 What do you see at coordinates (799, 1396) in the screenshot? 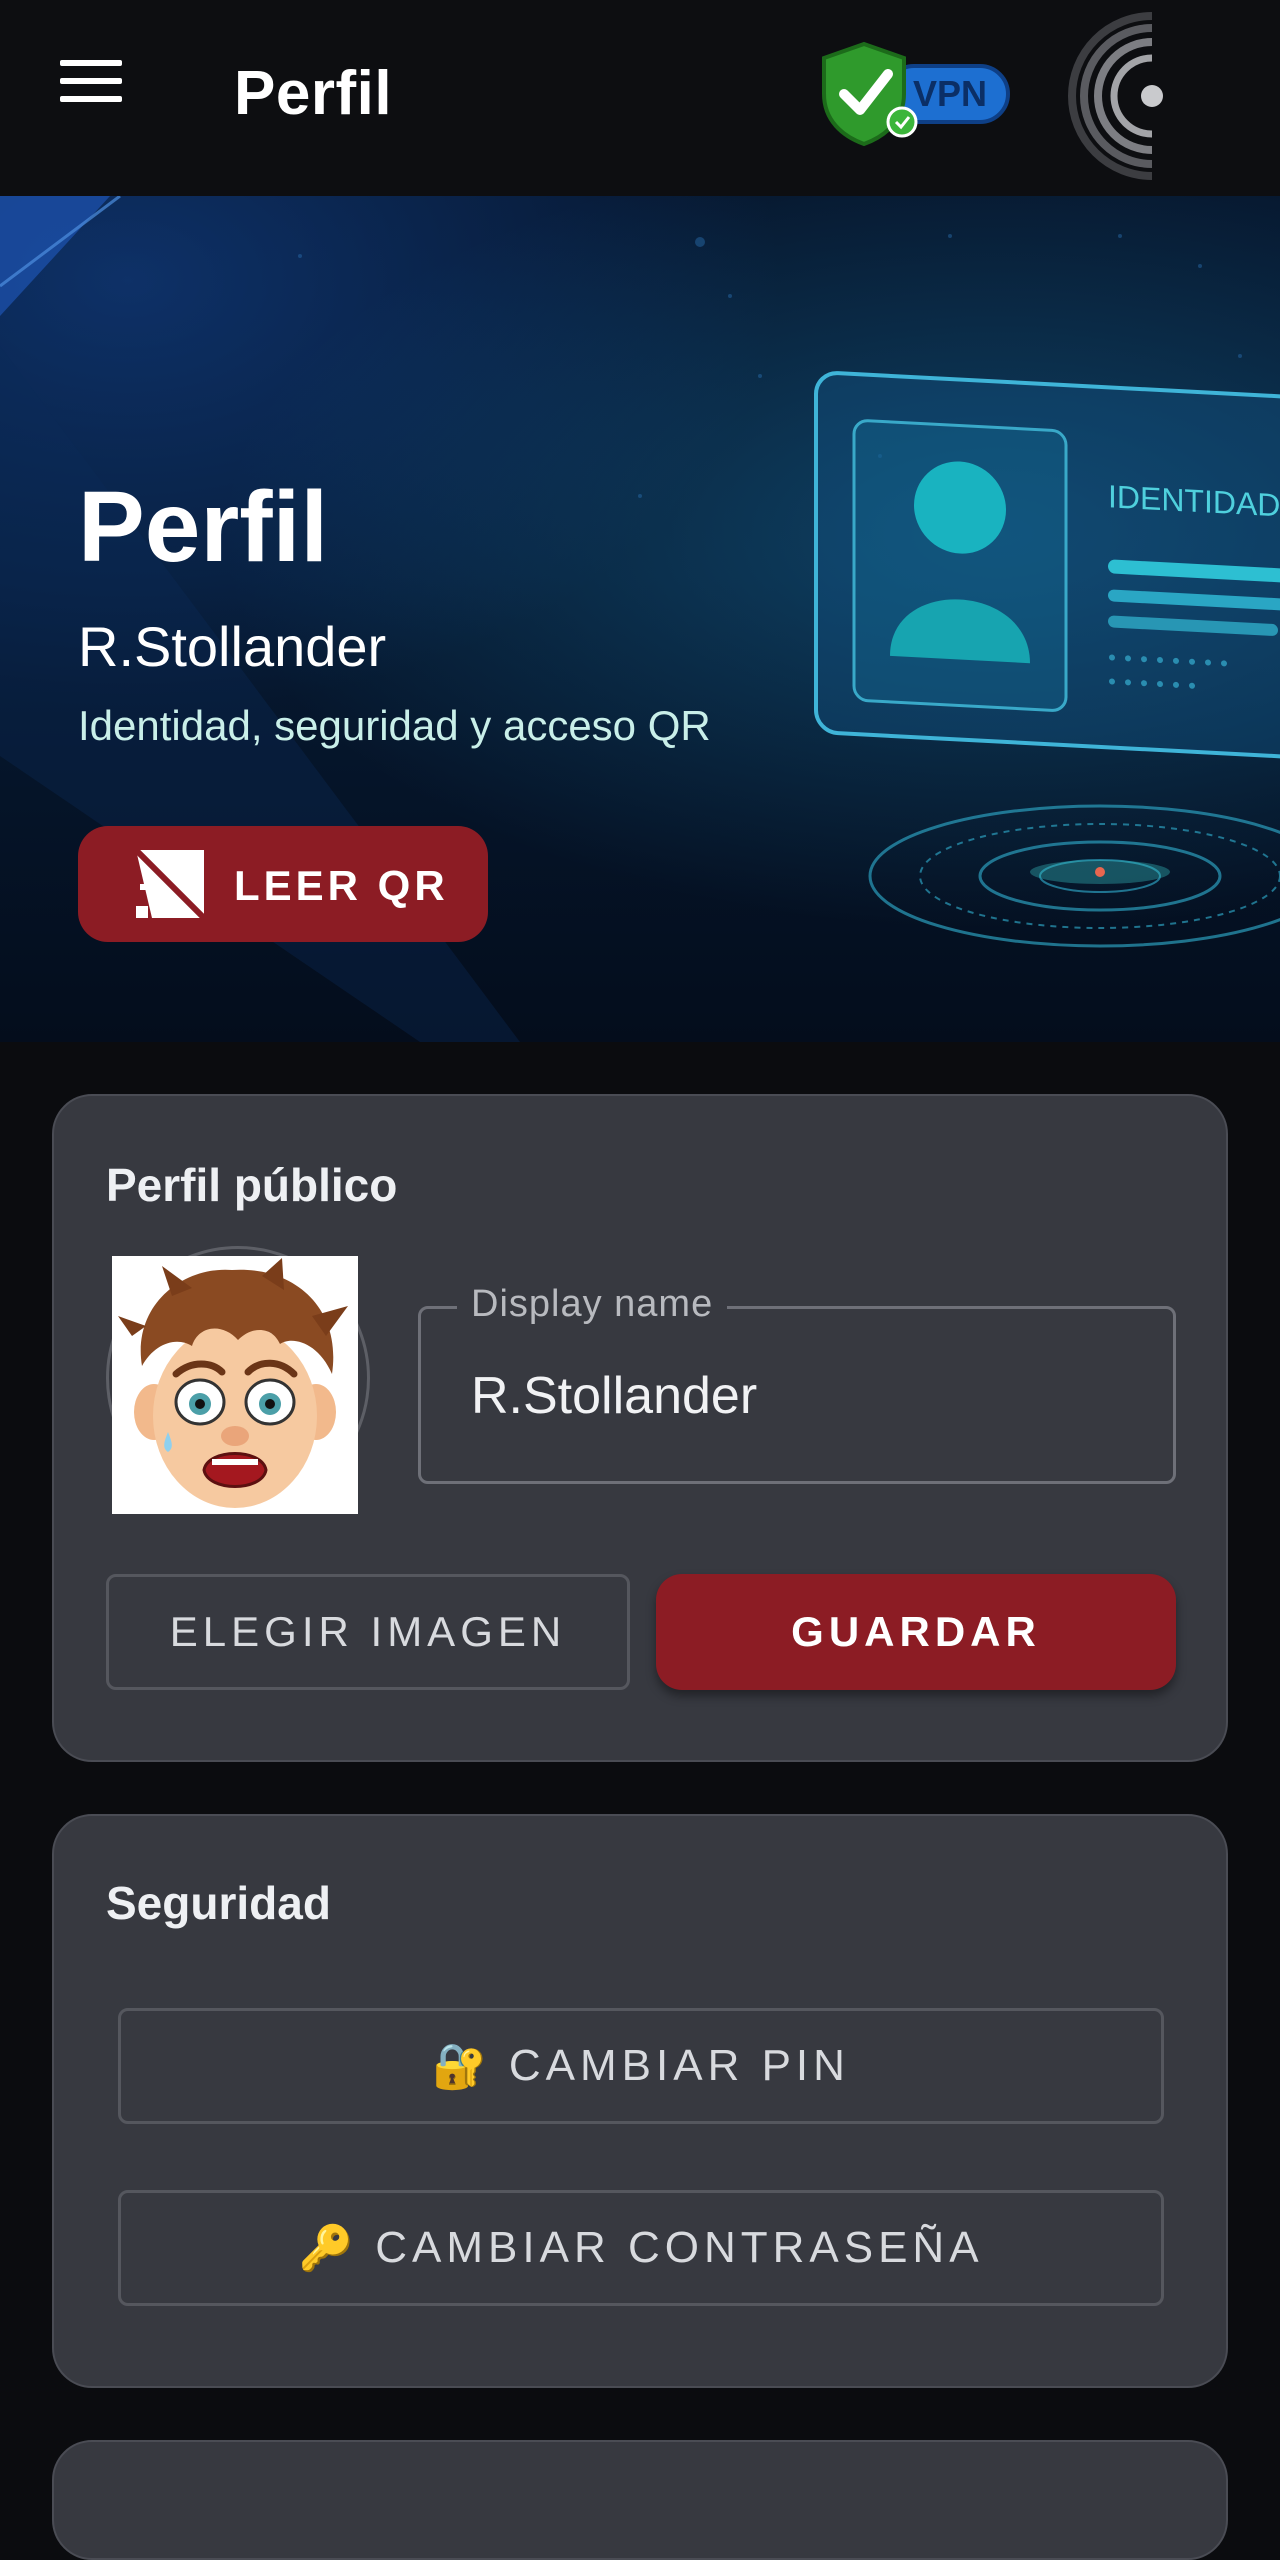
I see `display-name-input` at bounding box center [799, 1396].